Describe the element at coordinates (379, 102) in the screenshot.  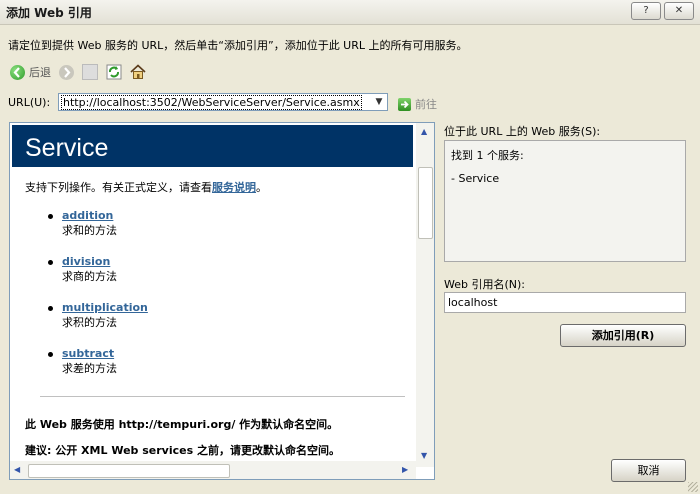
I see `url-dropdown-button: ▼` at that location.